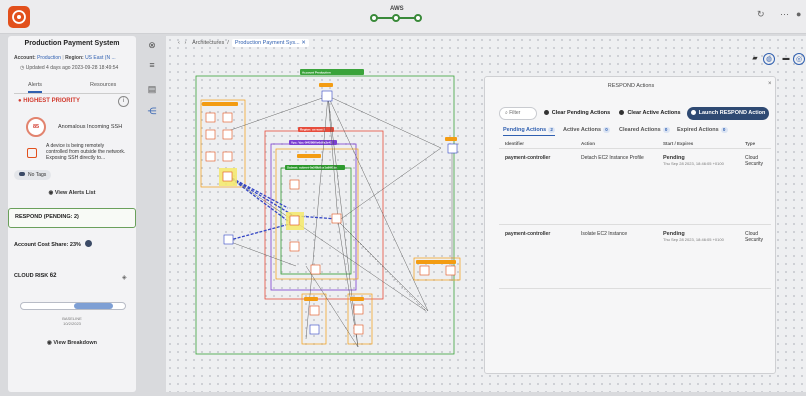 The image size is (806, 396). What do you see at coordinates (798, 14) in the screenshot?
I see `user-icon: ●` at bounding box center [798, 14].